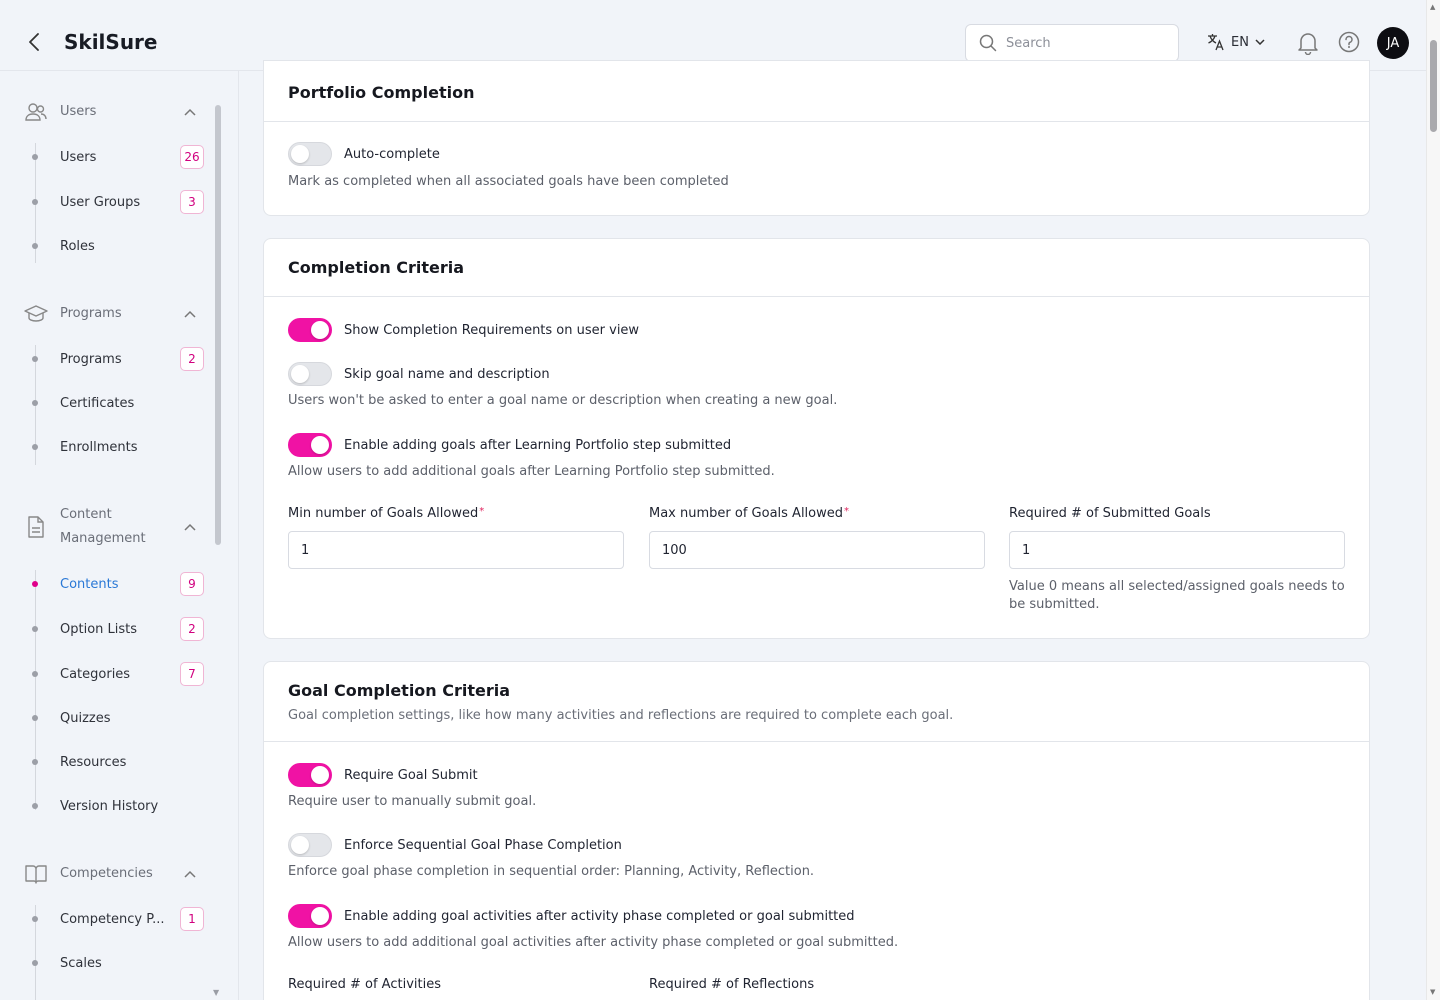  What do you see at coordinates (310, 374) in the screenshot?
I see `skip-goal-toggle` at bounding box center [310, 374].